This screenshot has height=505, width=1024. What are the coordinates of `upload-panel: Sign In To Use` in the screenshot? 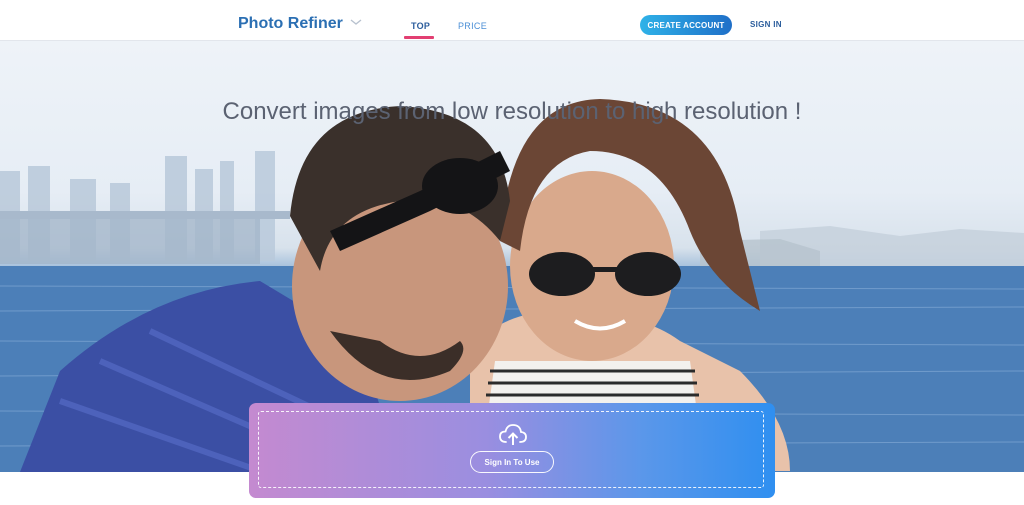 It's located at (512, 450).